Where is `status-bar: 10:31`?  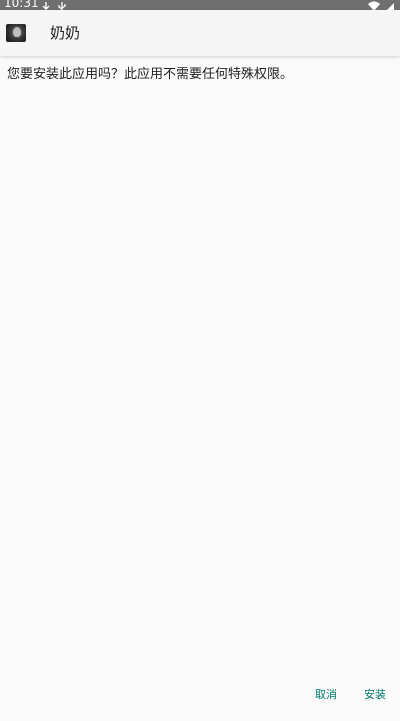 status-bar: 10:31 is located at coordinates (200, 5).